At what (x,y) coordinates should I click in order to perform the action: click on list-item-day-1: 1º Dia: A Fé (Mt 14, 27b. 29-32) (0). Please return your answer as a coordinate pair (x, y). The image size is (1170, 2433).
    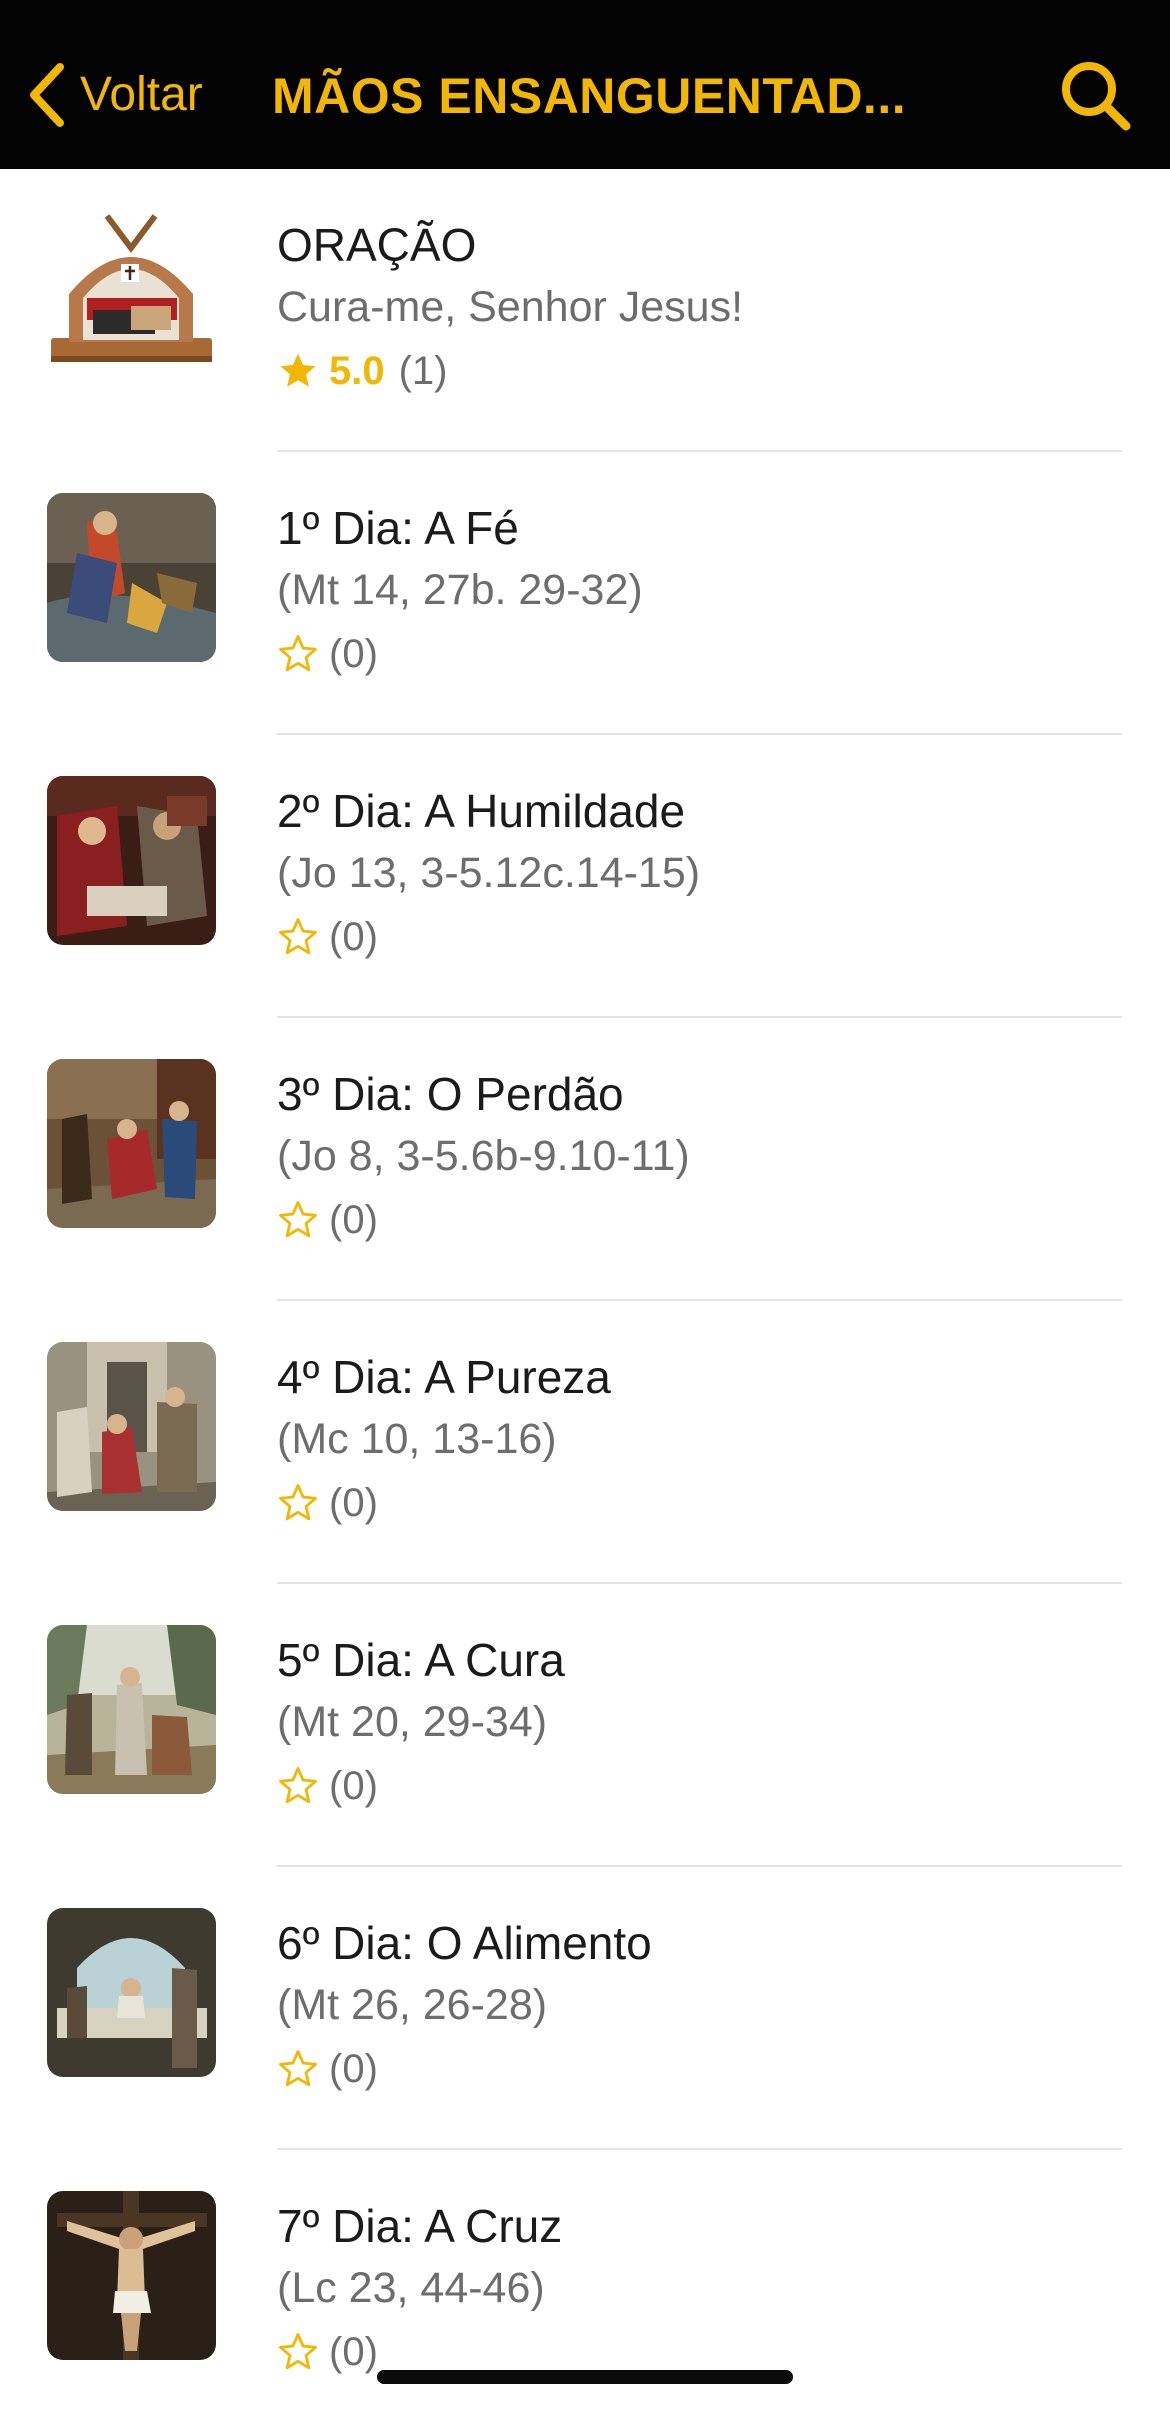
    Looking at the image, I should click on (585, 593).